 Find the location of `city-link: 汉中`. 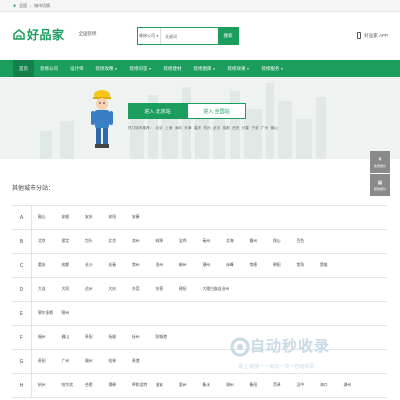

city-link: 汉中 is located at coordinates (309, 385).